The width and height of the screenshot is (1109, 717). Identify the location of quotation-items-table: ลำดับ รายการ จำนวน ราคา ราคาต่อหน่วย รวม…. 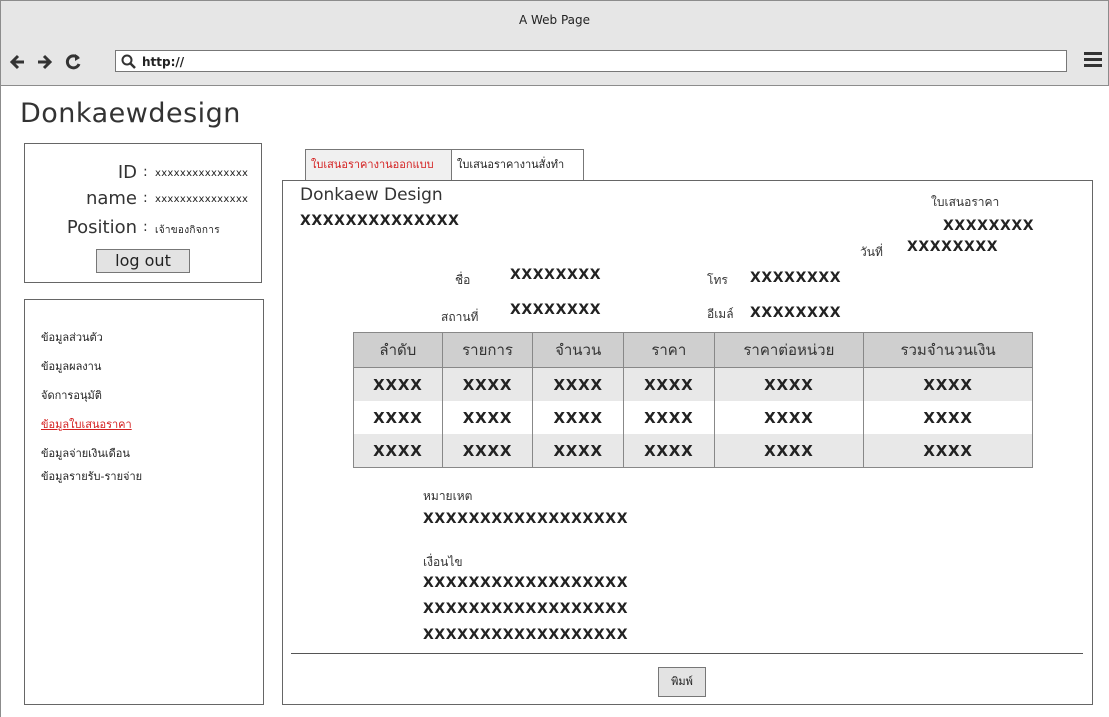
(693, 400).